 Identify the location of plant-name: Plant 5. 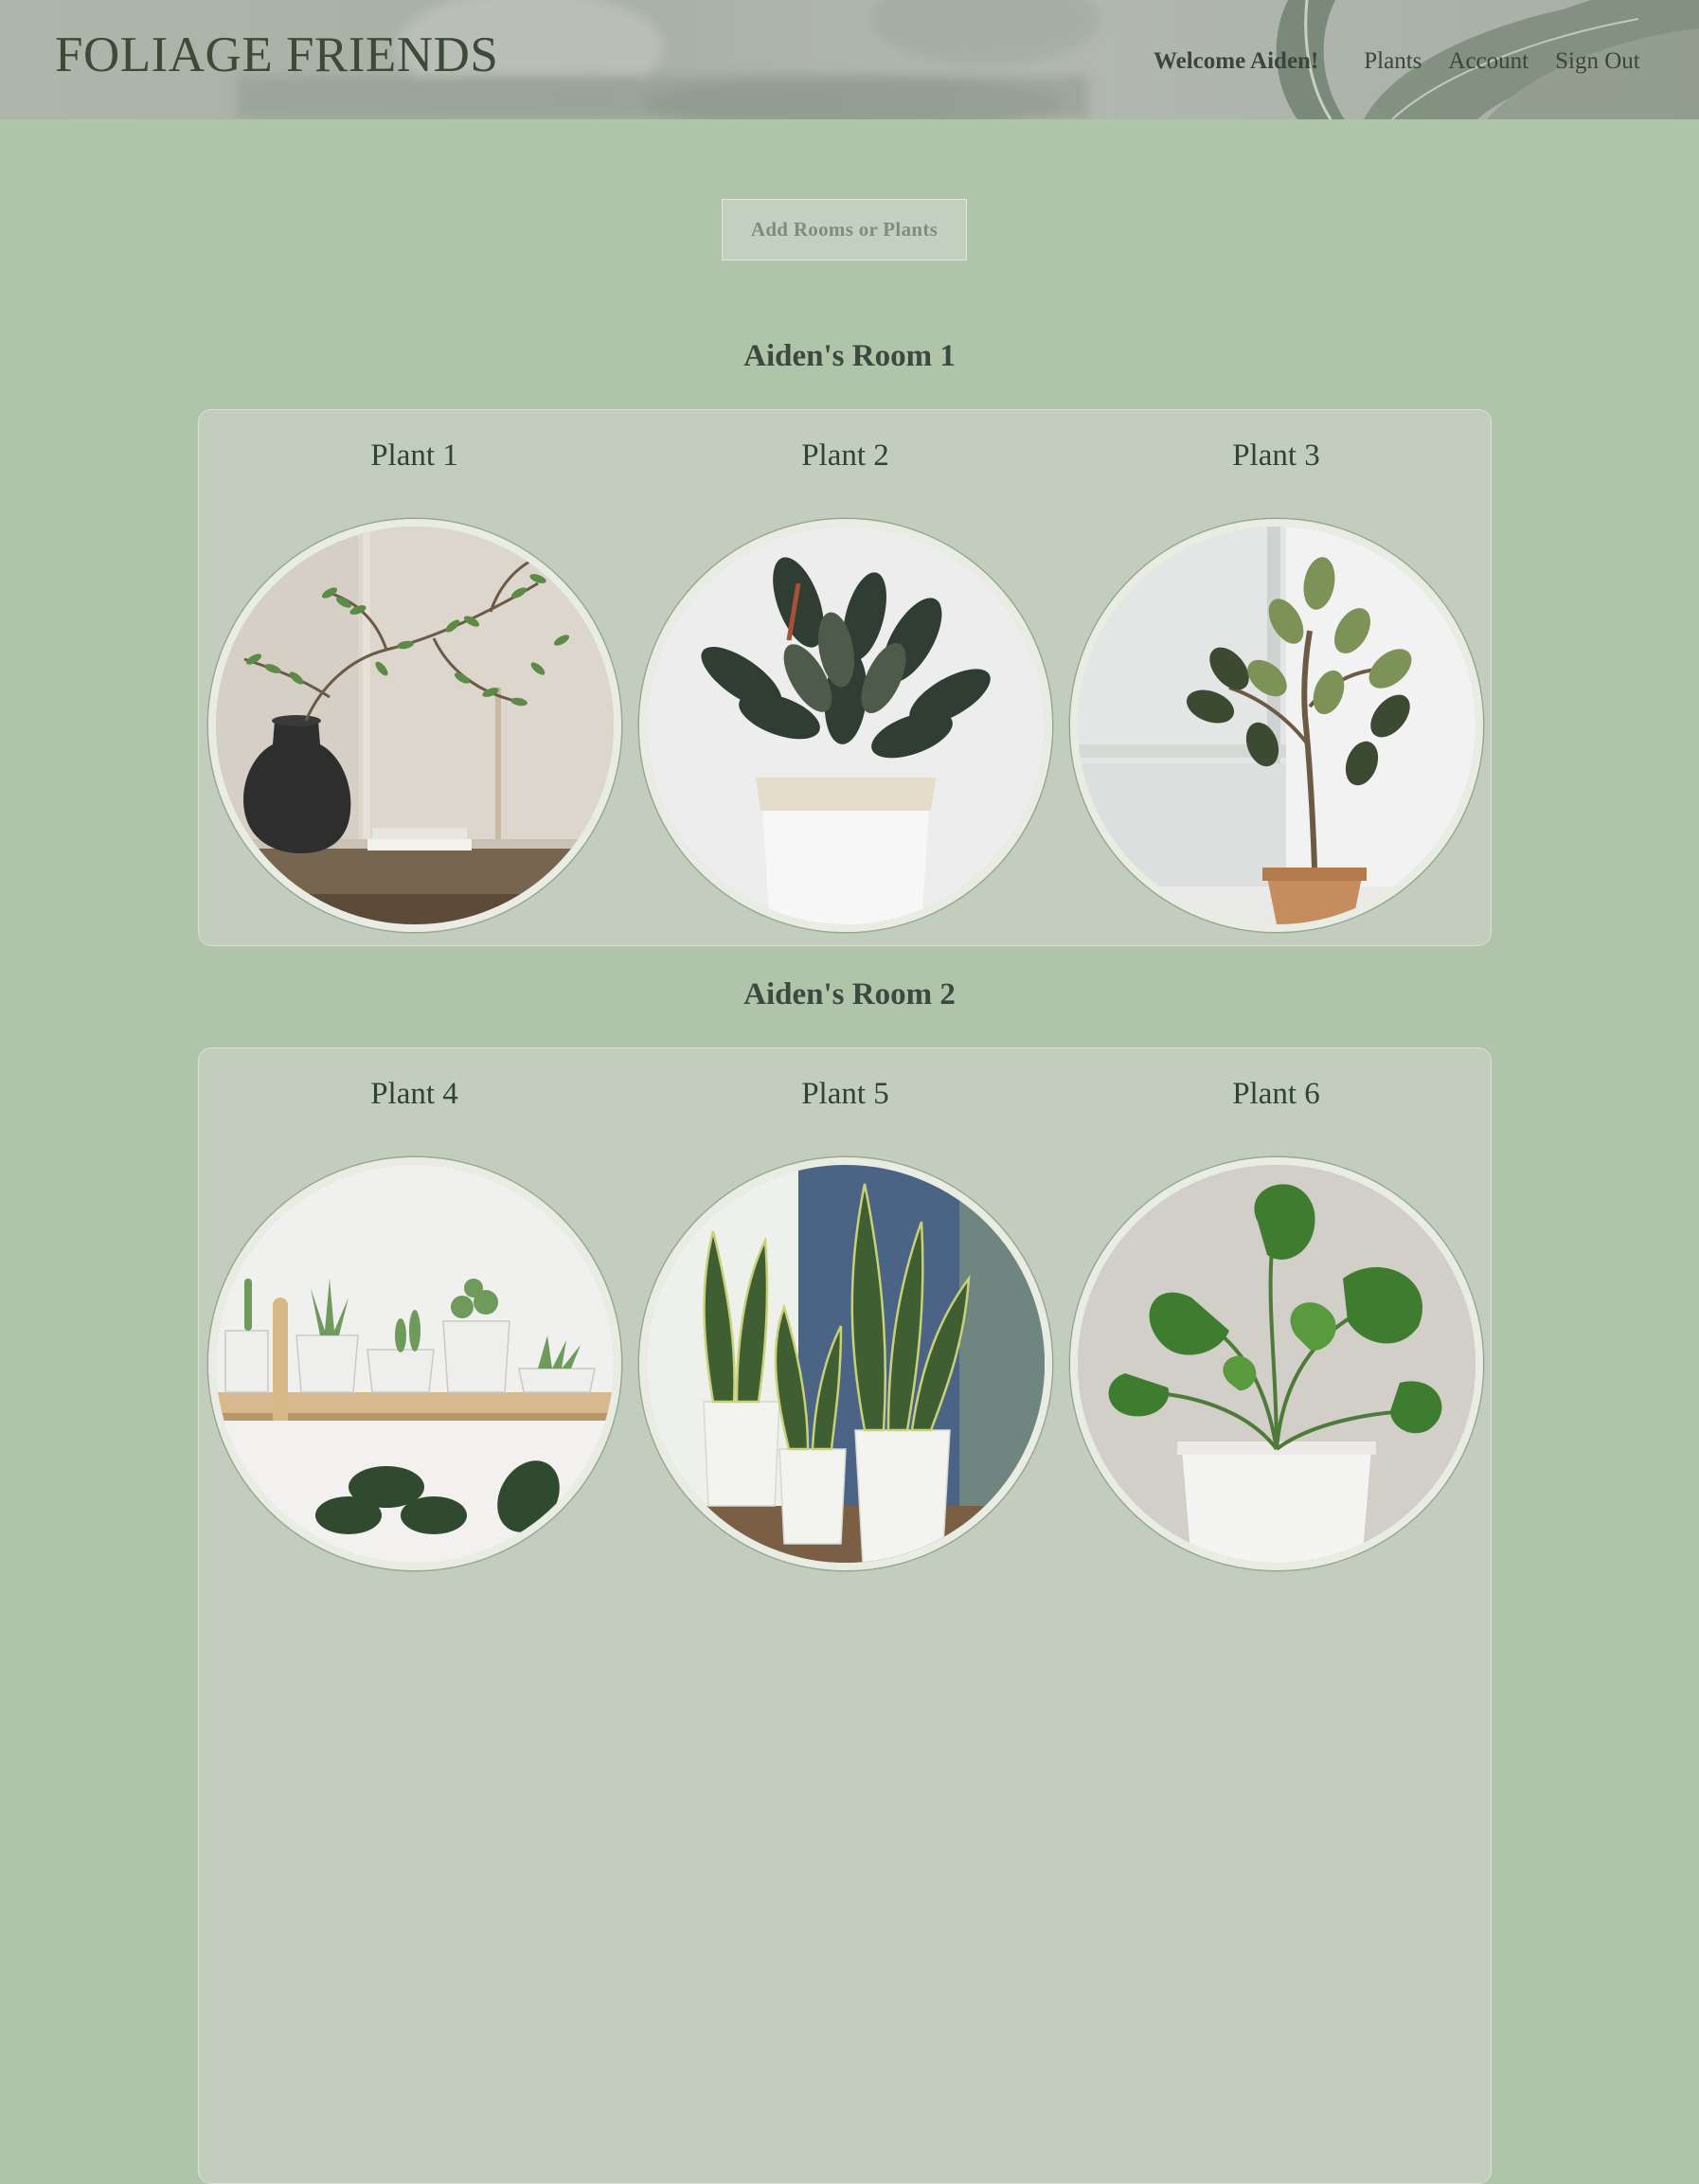
(845, 1094).